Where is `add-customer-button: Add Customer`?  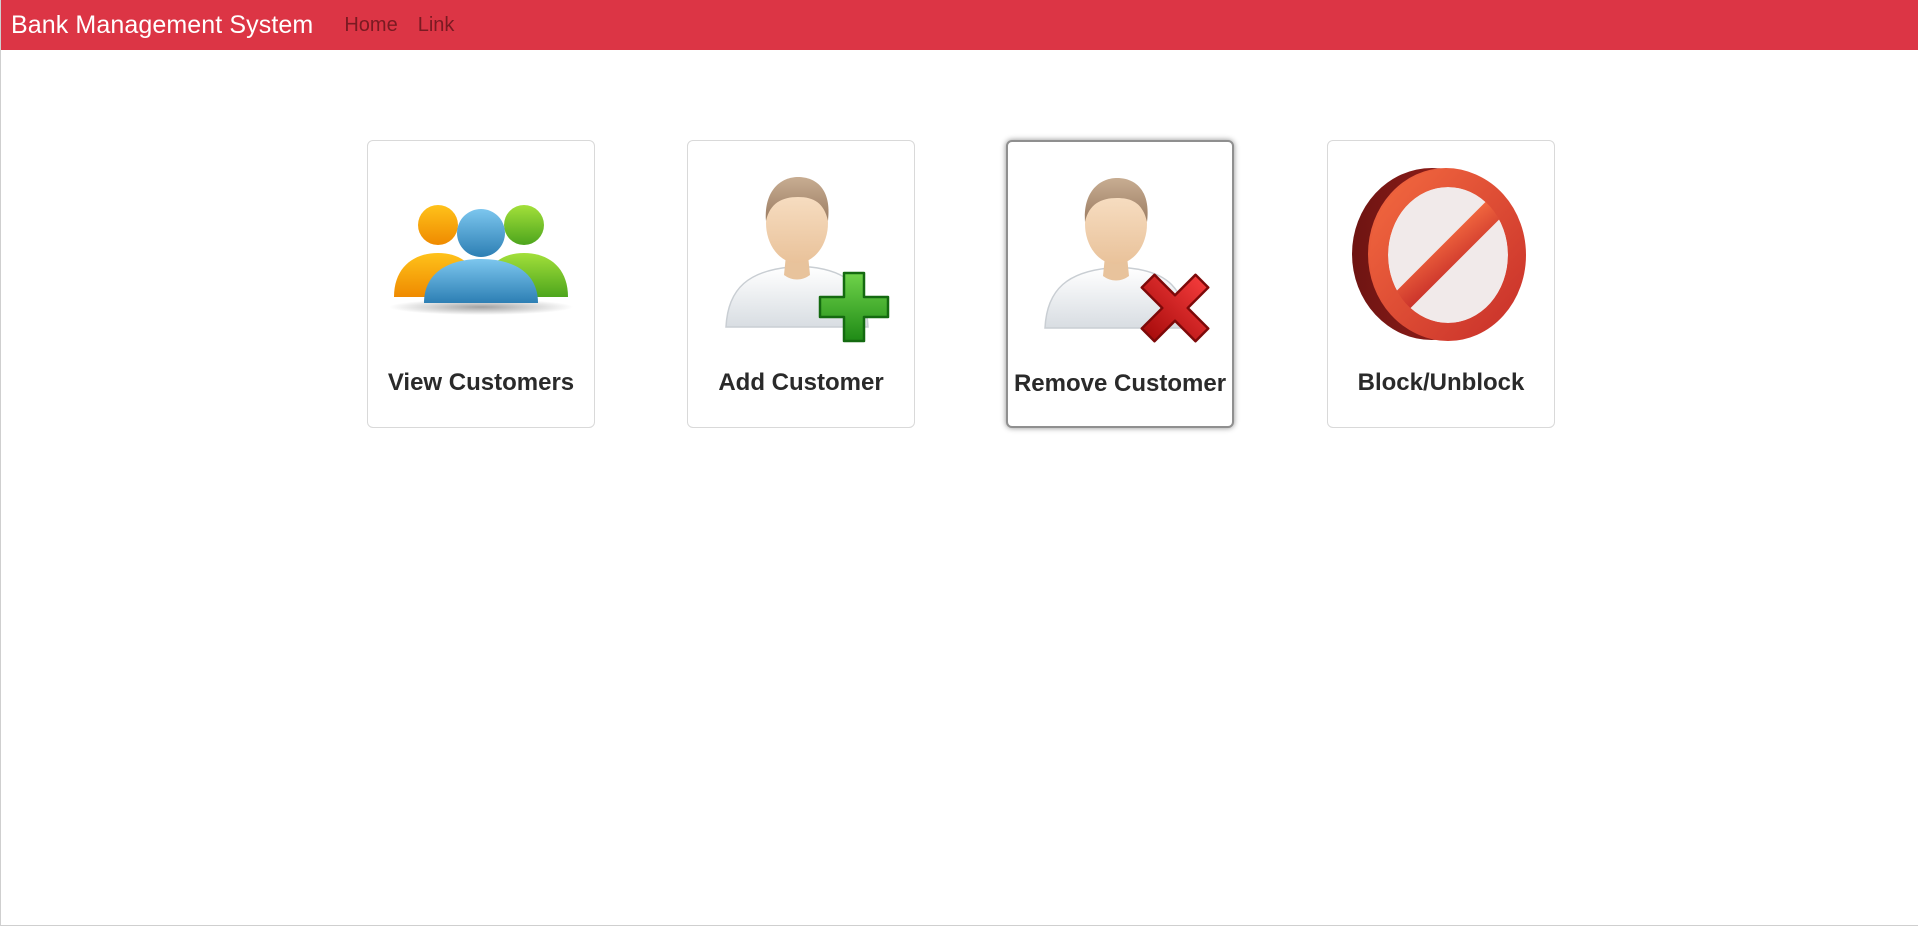
add-customer-button: Add Customer is located at coordinates (801, 284).